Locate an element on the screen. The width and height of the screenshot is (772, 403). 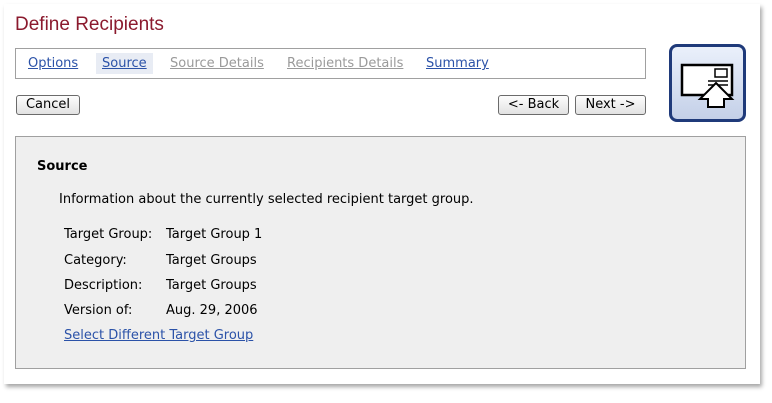
page-title: Define Recipients is located at coordinates (89, 24).